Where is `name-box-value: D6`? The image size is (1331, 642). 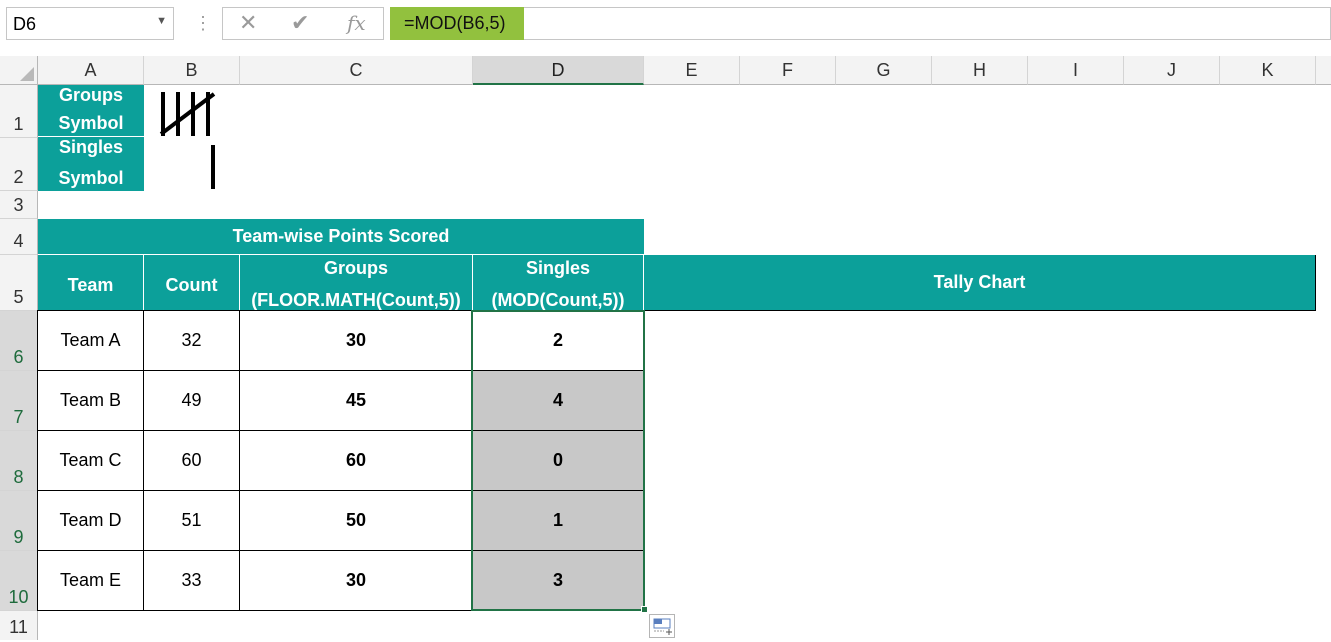
name-box-value: D6 is located at coordinates (25, 24).